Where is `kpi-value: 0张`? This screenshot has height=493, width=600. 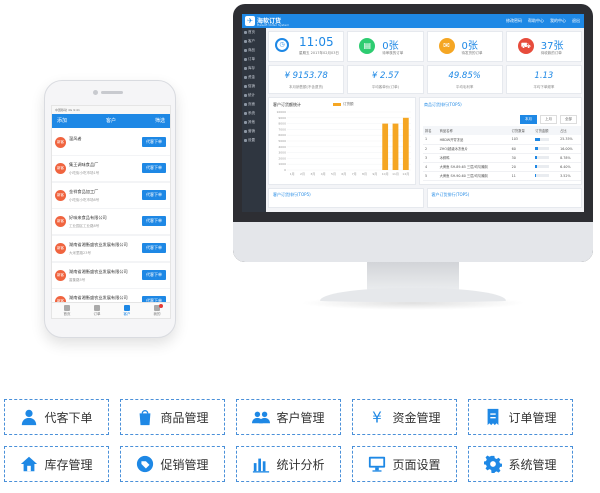
kpi-value: 0张 is located at coordinates (469, 46).